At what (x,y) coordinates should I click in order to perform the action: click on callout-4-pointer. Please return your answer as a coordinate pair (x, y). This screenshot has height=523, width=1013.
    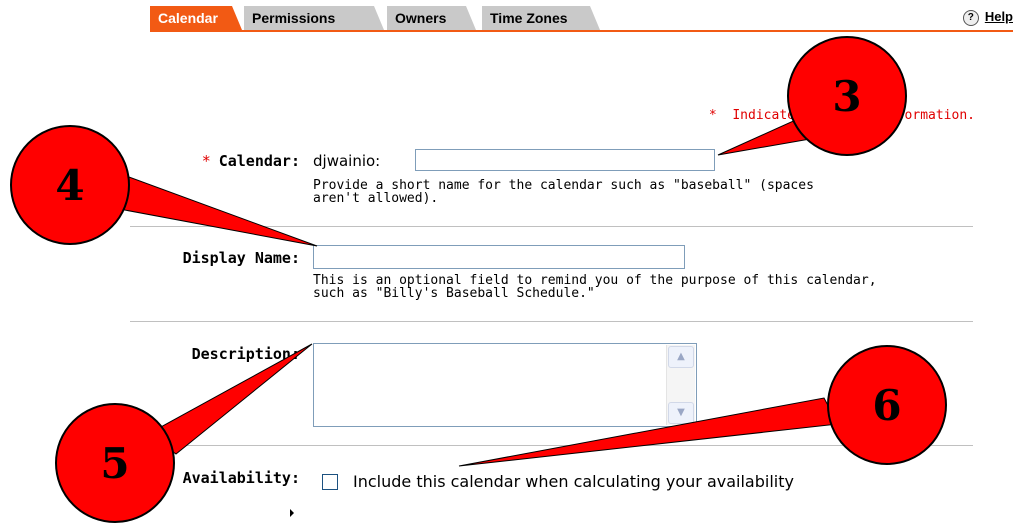
    Looking at the image, I should click on (215, 211).